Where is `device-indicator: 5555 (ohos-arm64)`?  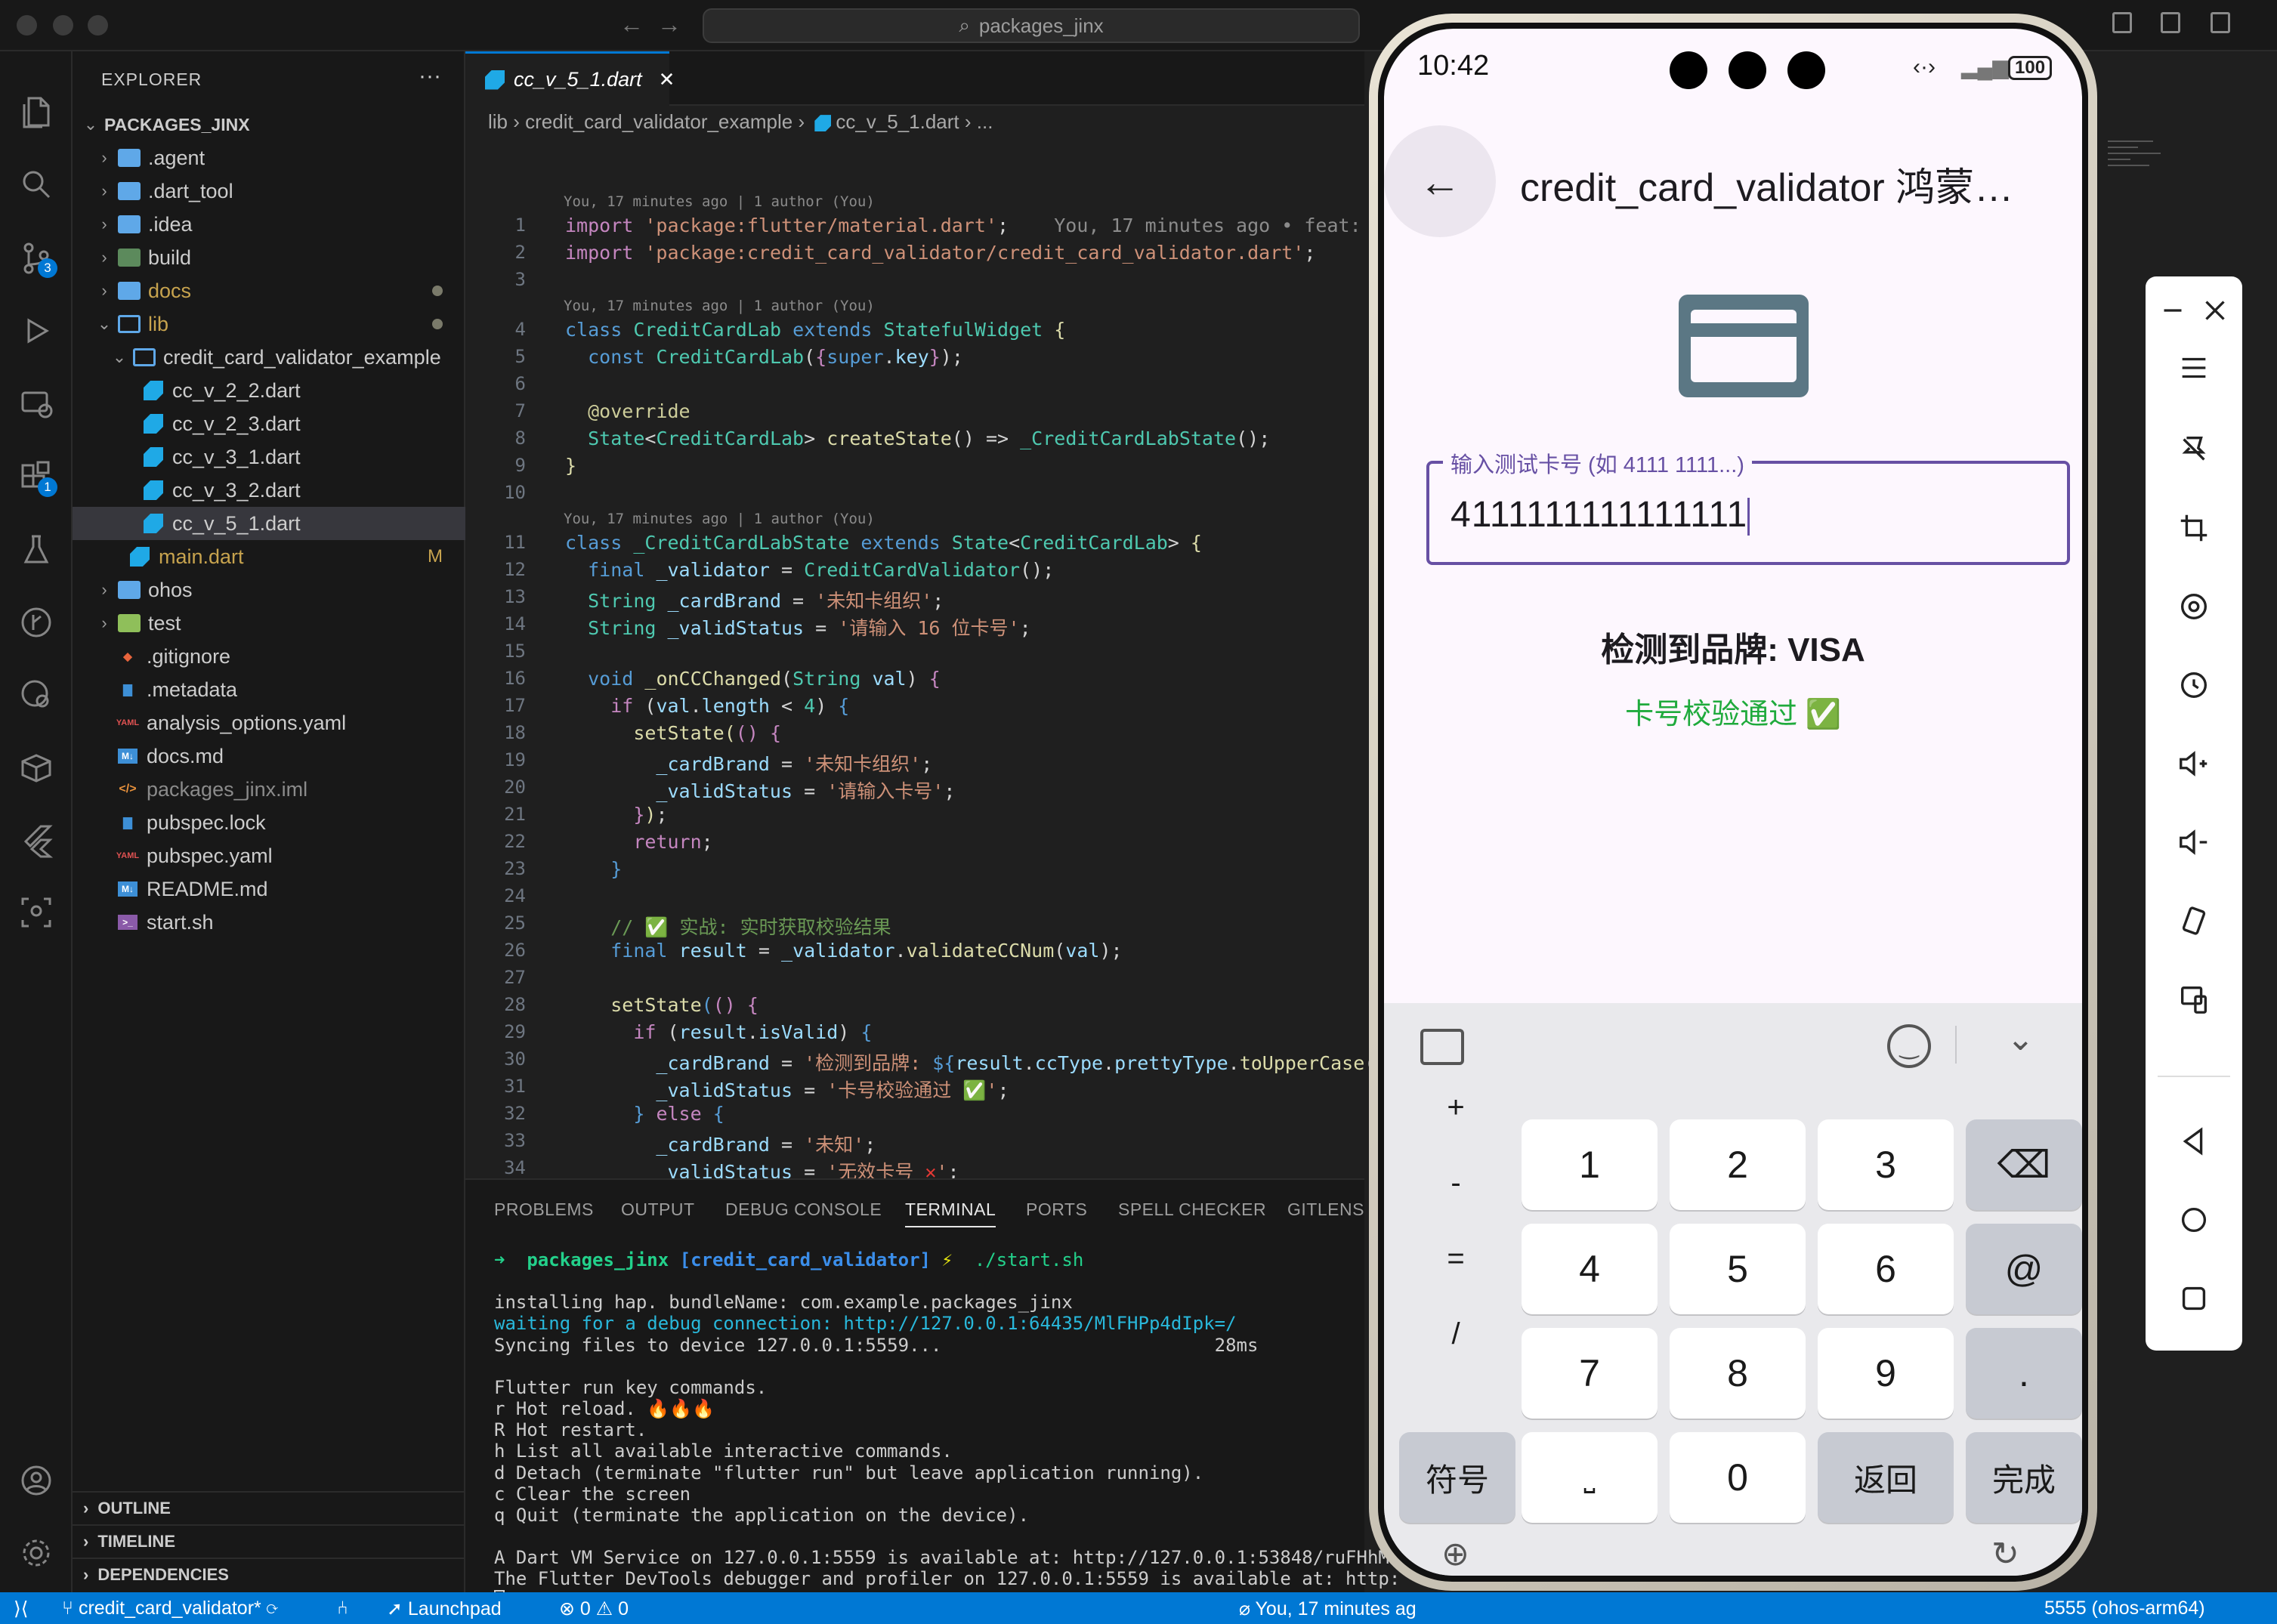
device-indicator: 5555 (ohos-arm64) is located at coordinates (2125, 1608).